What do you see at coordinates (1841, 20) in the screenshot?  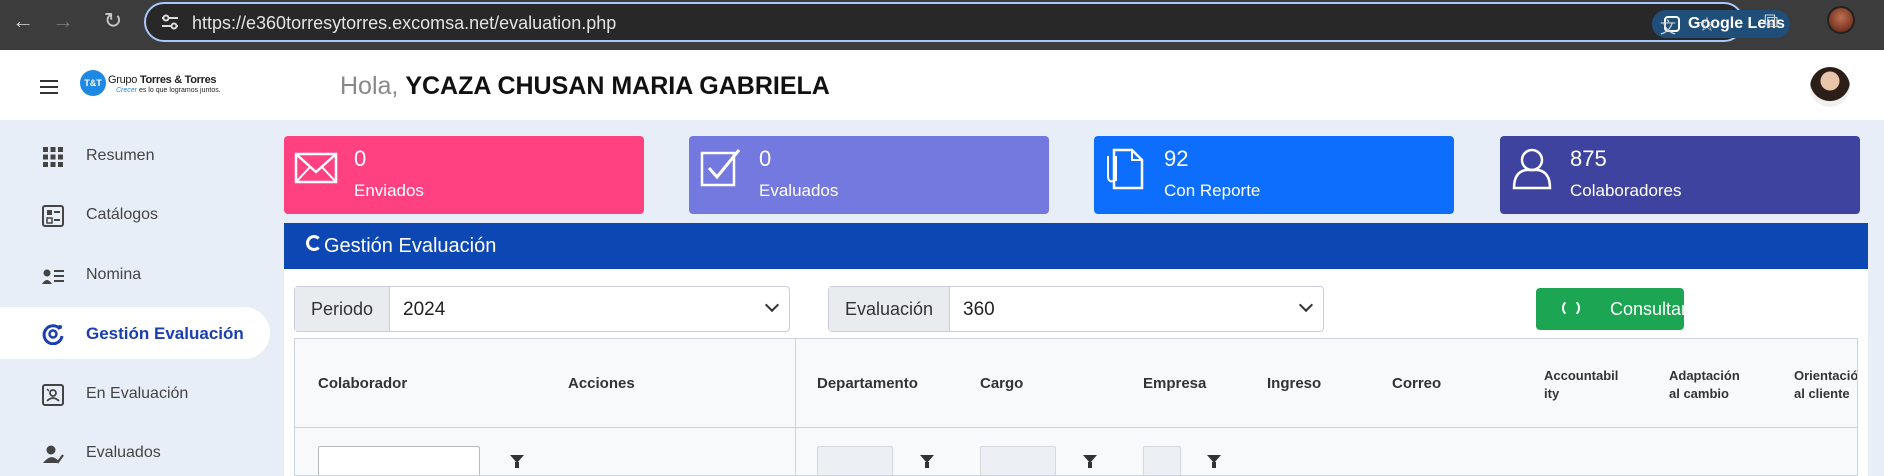 I see `profile-avatar` at bounding box center [1841, 20].